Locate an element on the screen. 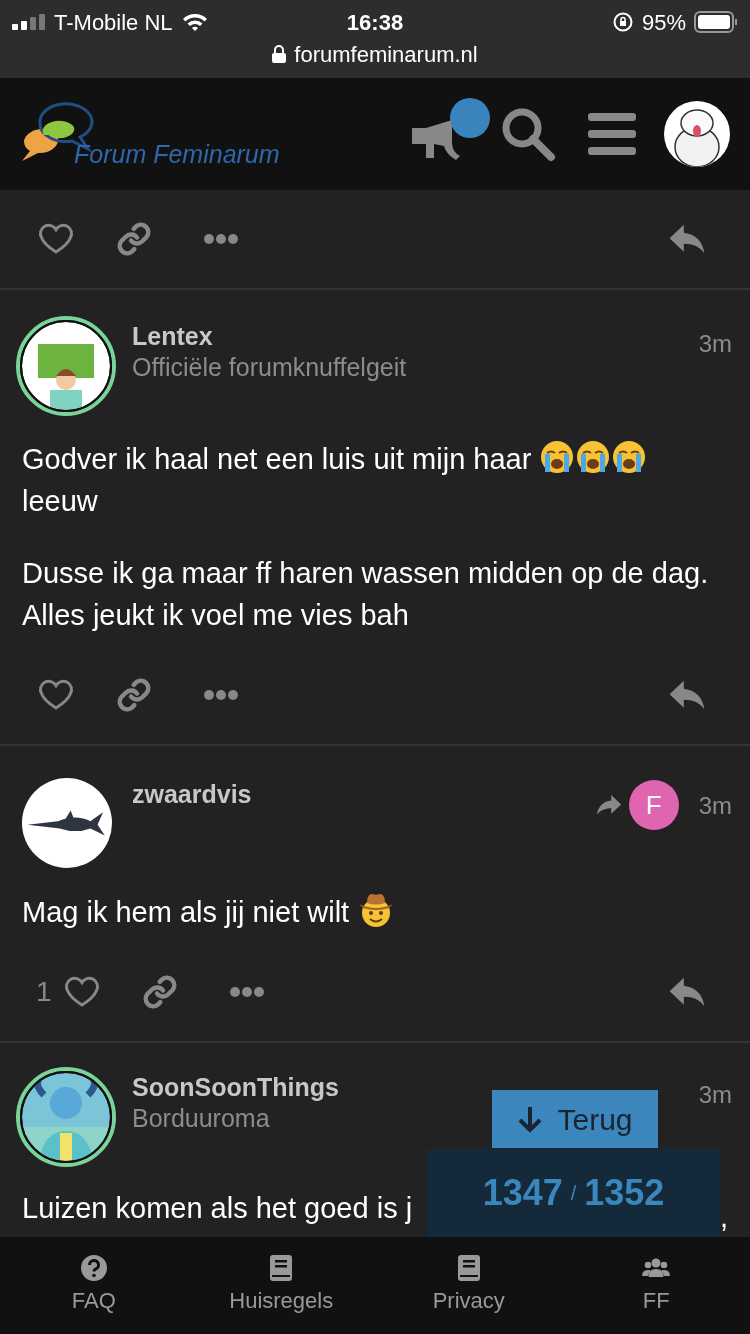 The image size is (750, 1334). reply-to-icon is located at coordinates (608, 805).